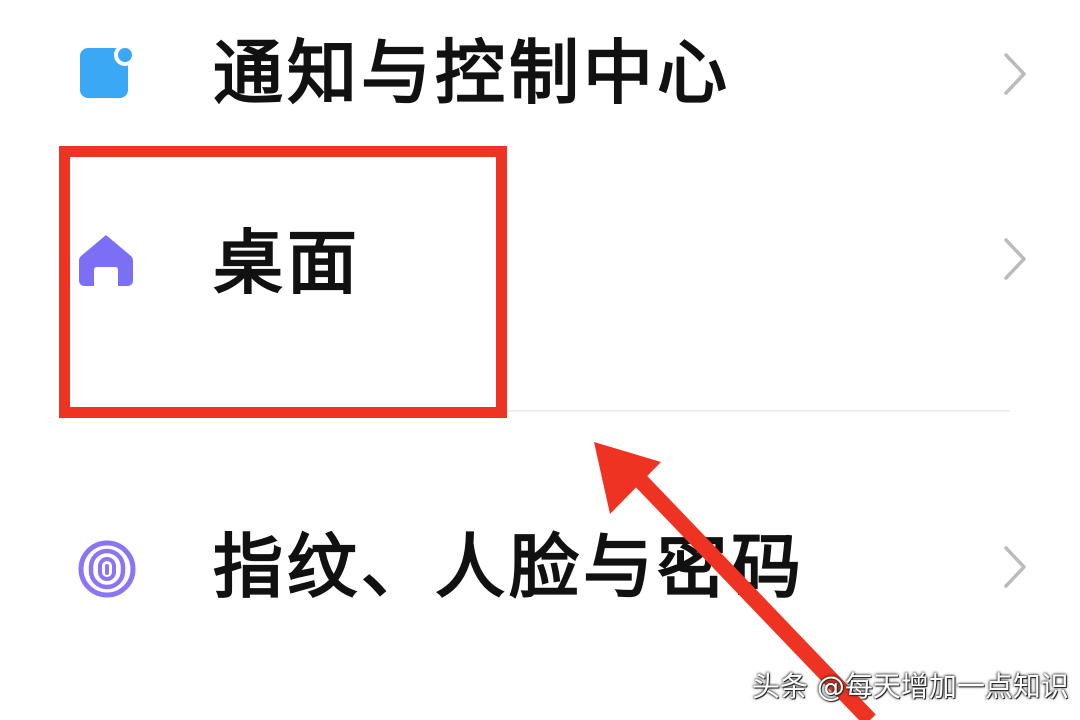 This screenshot has width=1080, height=720. Describe the element at coordinates (910, 686) in the screenshot. I see `watermark: 头条 @每天增加一点知识` at that location.